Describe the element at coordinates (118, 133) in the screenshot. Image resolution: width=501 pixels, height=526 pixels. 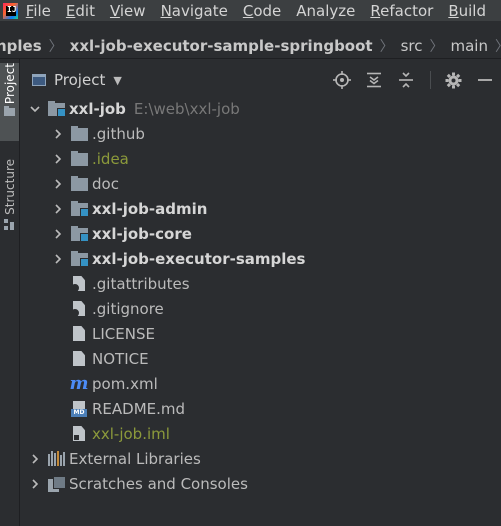
I see `tree-item-label: .github` at that location.